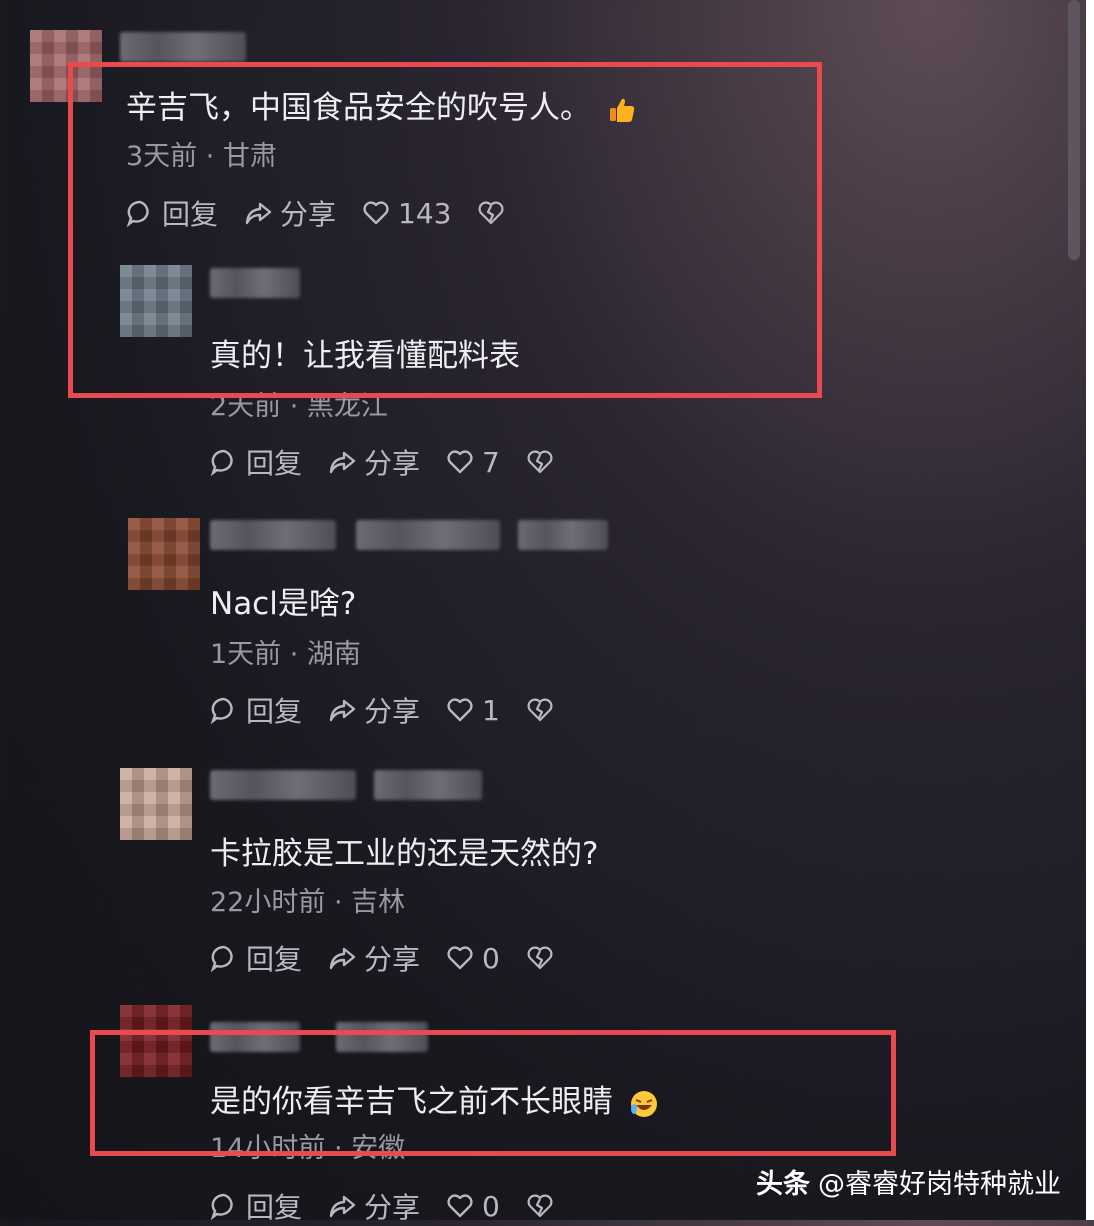 The image size is (1094, 1226). Describe the element at coordinates (939, 1184) in the screenshot. I see `watermark-account: @睿睿好岗特种就业` at that location.